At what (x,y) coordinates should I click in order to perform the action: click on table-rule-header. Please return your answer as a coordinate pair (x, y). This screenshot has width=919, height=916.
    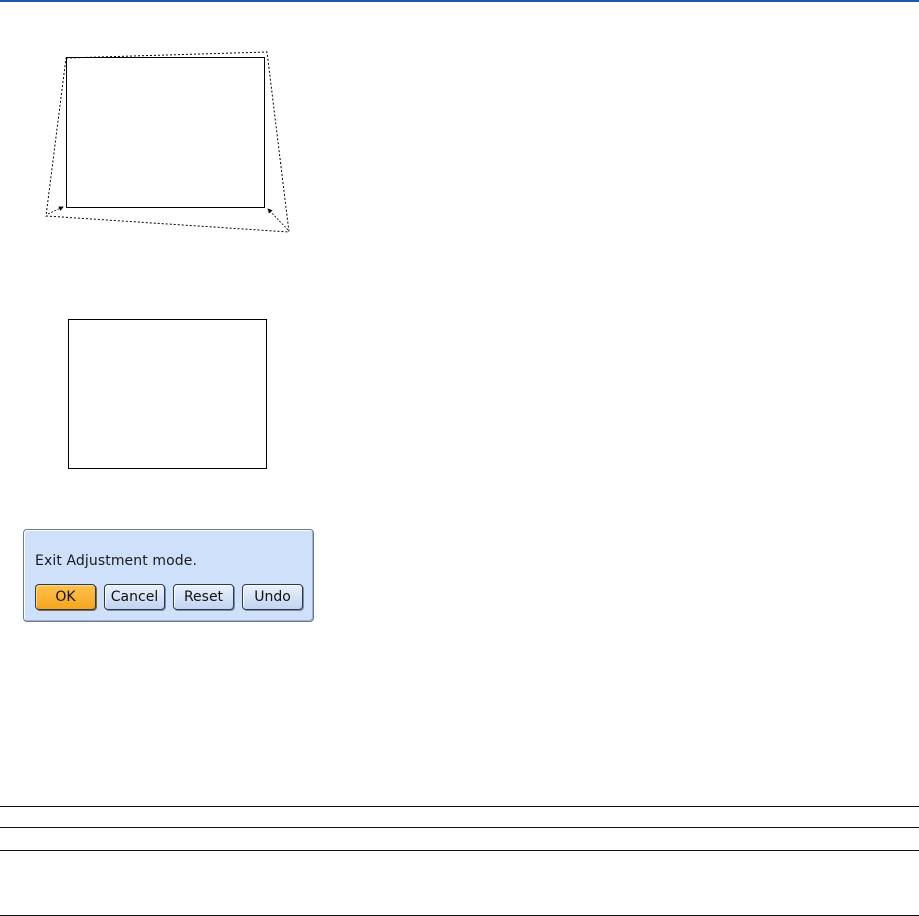
    Looking at the image, I should click on (459, 827).